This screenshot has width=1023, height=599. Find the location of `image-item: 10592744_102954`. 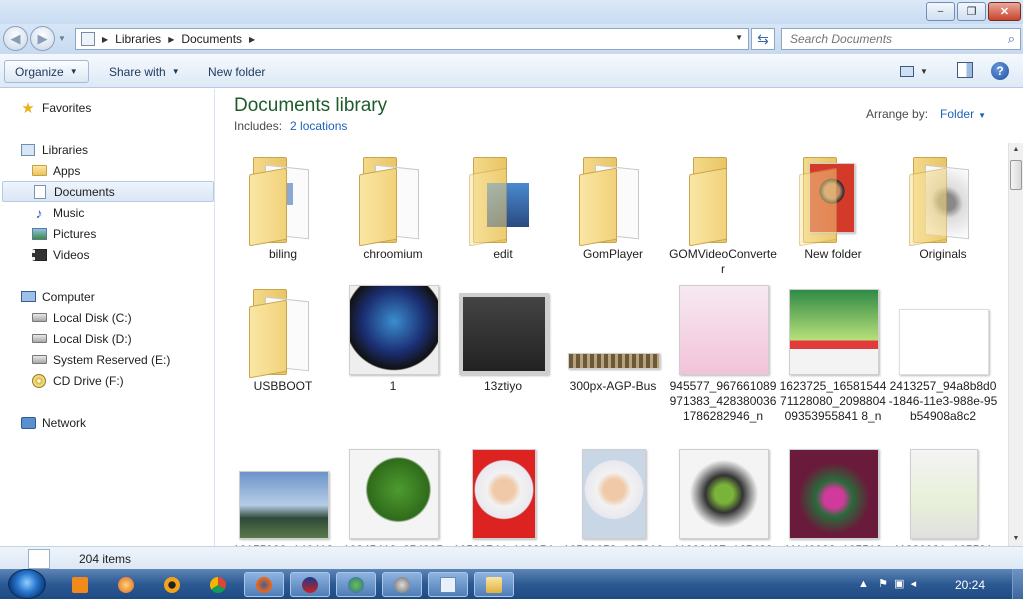

image-item: 10592744_102954 is located at coordinates (503, 496).